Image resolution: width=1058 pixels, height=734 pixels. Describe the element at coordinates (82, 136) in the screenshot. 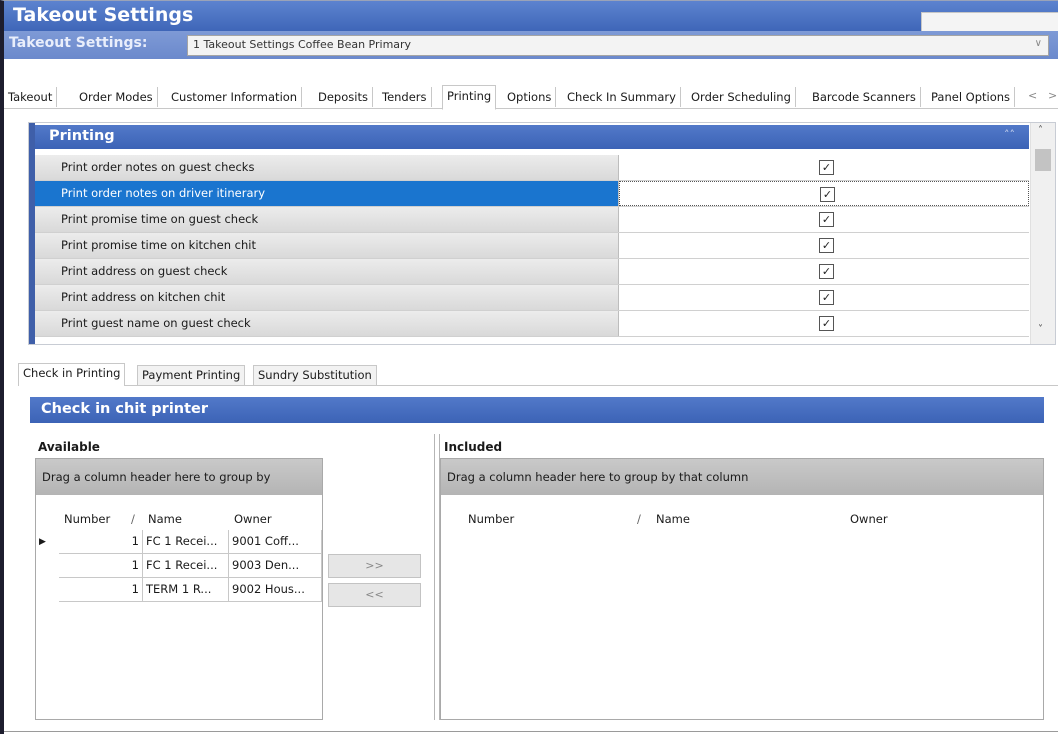

I see `printing-grid-title: Printing` at that location.